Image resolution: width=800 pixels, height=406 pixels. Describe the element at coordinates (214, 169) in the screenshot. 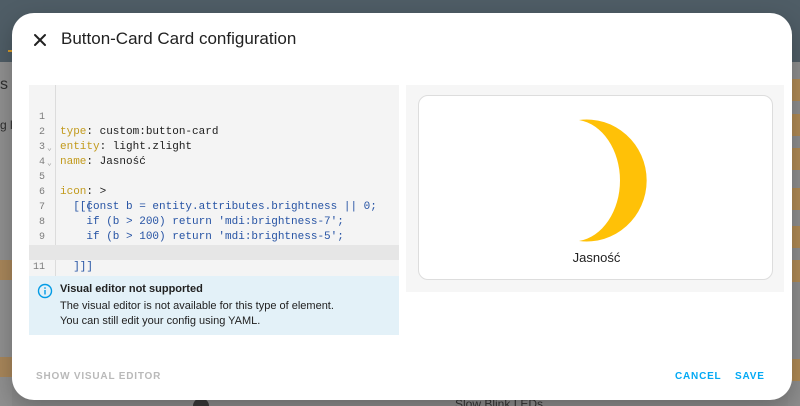

I see `code-line: 4 ⌄ icon: >` at that location.